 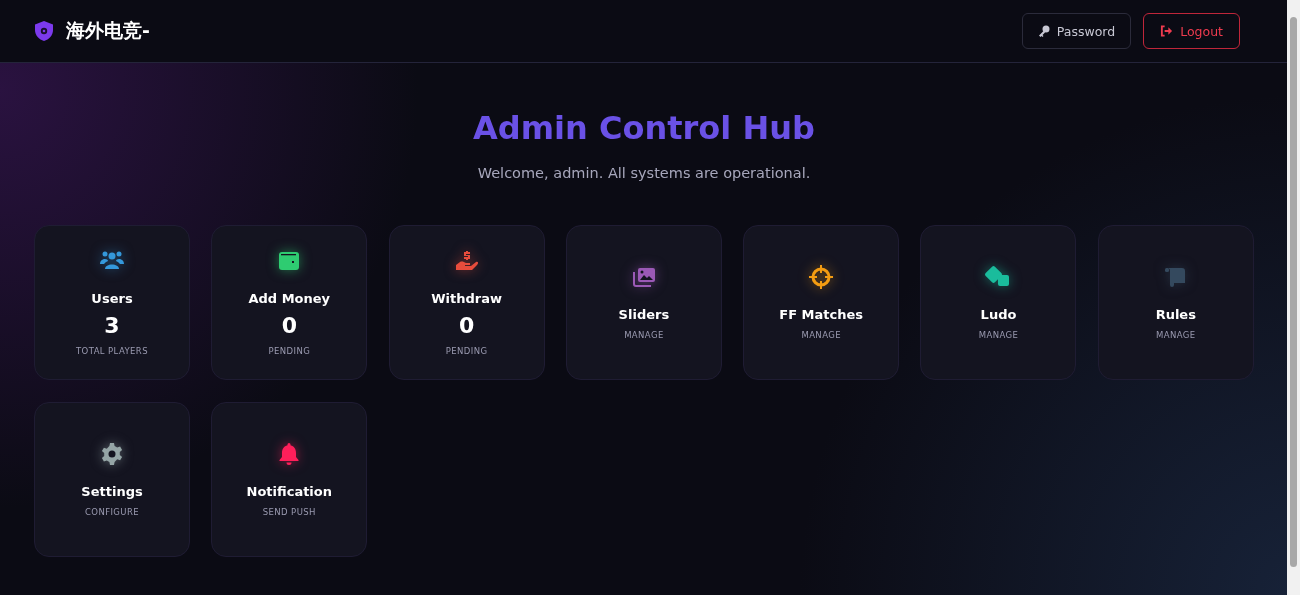 I want to click on dashboard-card: Sliders MANAGE, so click(x=643, y=302).